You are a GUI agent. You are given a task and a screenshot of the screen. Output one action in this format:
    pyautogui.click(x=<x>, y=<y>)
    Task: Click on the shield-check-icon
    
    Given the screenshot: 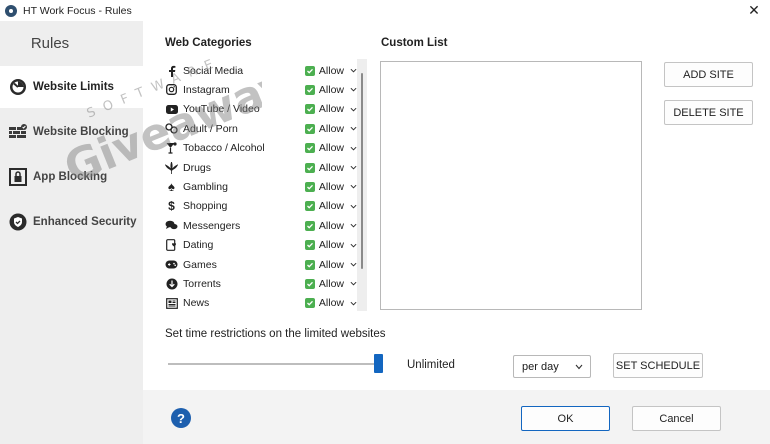 What is the action you would take?
    pyautogui.click(x=18, y=222)
    